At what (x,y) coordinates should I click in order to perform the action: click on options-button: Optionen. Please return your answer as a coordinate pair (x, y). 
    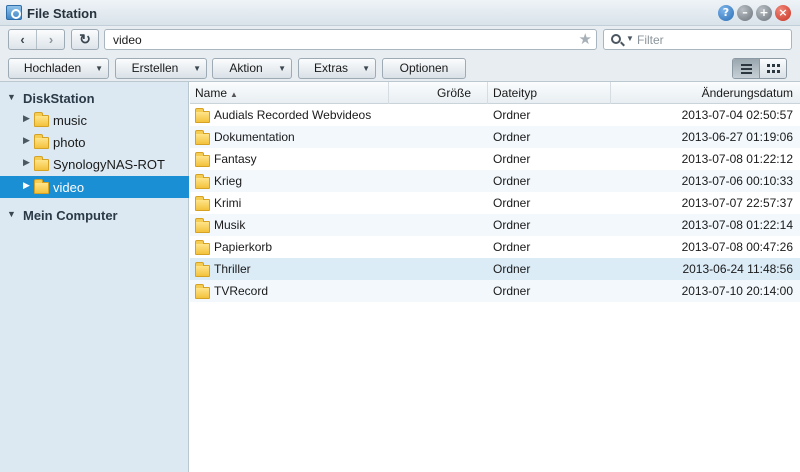
    Looking at the image, I should click on (424, 68).